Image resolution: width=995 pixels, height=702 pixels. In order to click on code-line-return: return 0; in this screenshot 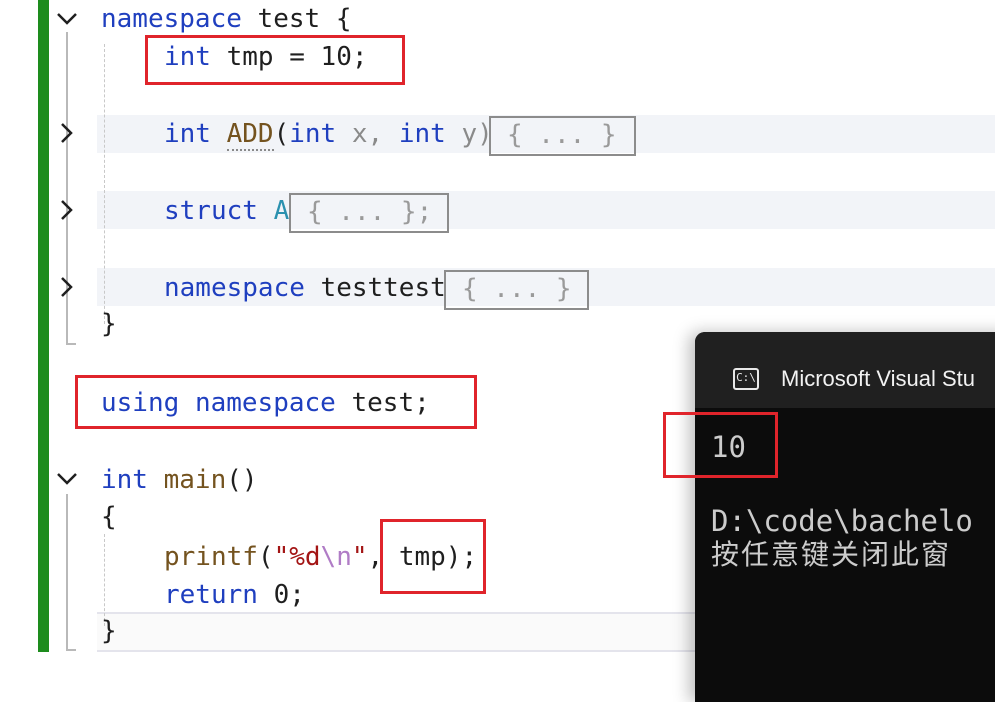, I will do `click(234, 595)`.